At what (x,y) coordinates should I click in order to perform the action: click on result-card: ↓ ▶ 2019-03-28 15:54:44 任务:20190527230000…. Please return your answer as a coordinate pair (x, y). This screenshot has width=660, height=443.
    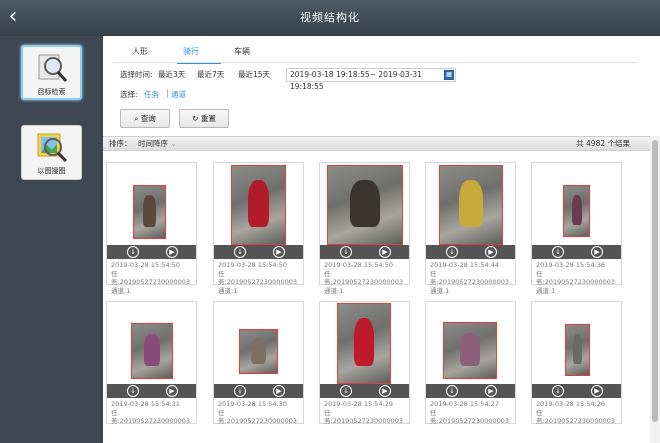
    Looking at the image, I should click on (470, 228).